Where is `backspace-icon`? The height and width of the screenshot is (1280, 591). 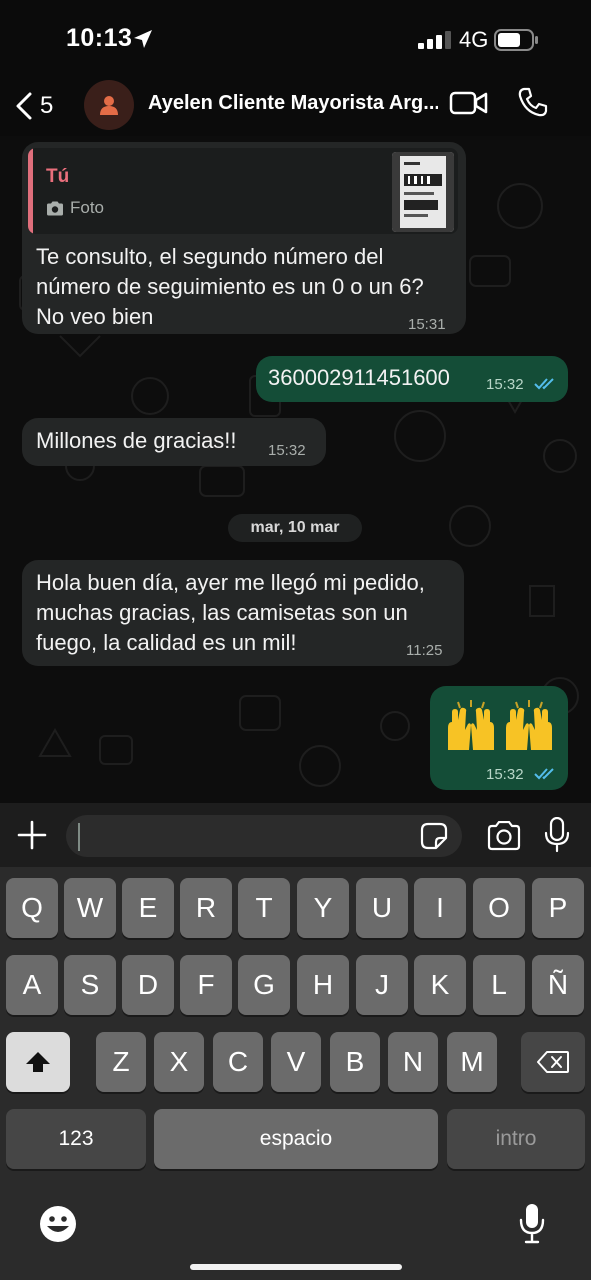 backspace-icon is located at coordinates (553, 1062).